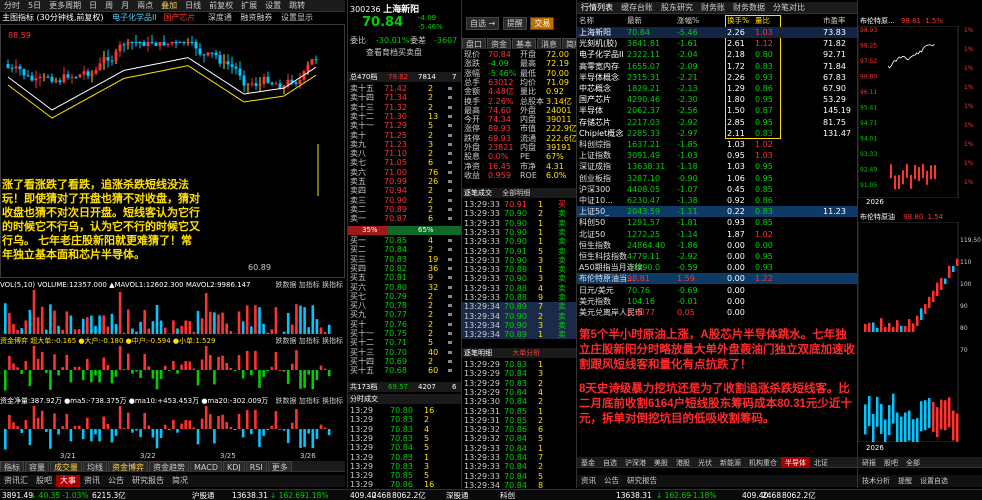  Describe the element at coordinates (297, 17) in the screenshot. I see `chart-tab: 设置显示` at that location.